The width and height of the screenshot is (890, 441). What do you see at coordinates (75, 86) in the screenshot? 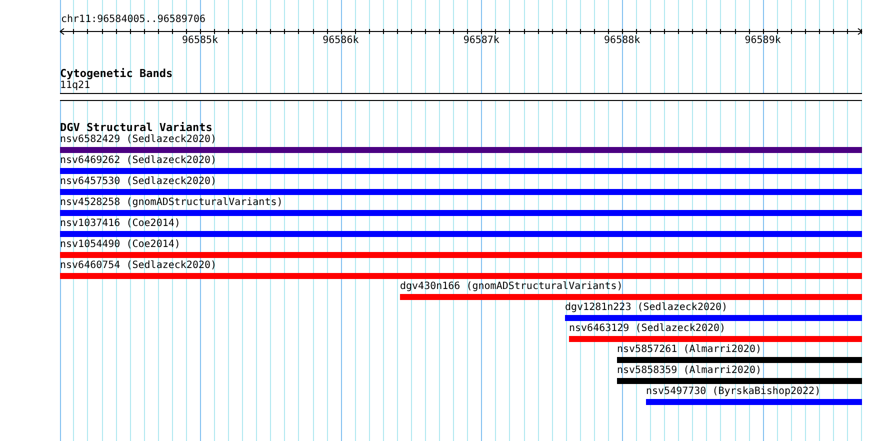
I see `band-label: 11q21` at bounding box center [75, 86].